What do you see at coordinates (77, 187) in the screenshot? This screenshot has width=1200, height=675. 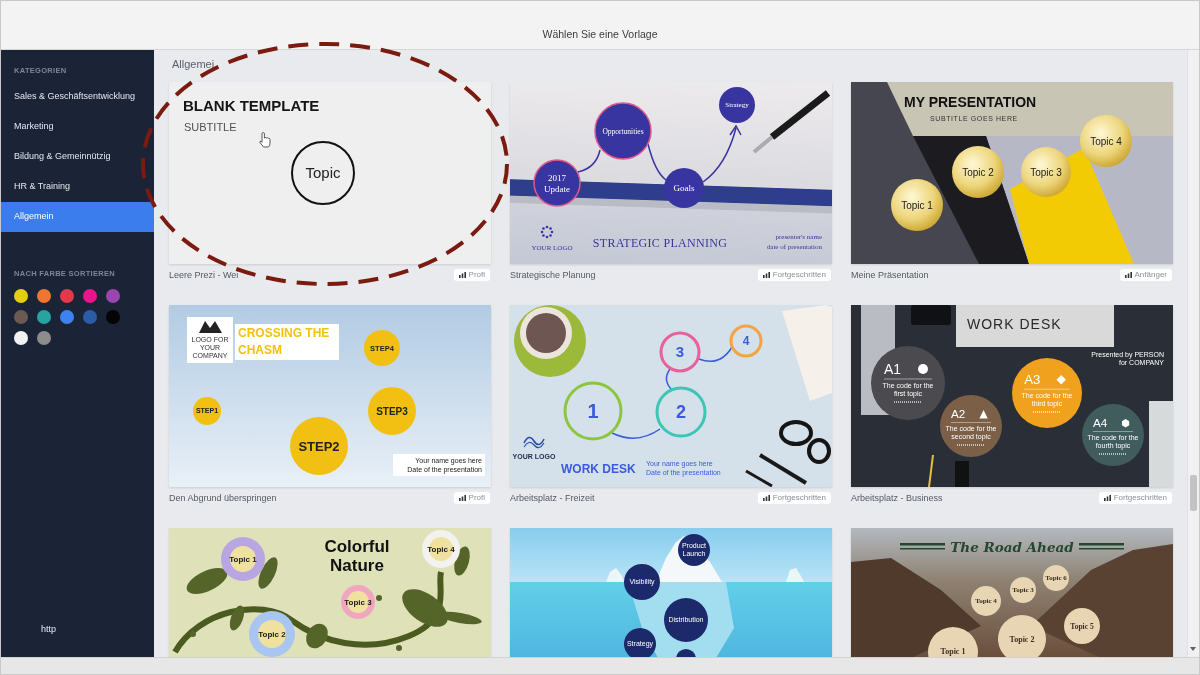 I see `category-item: HR & Training` at bounding box center [77, 187].